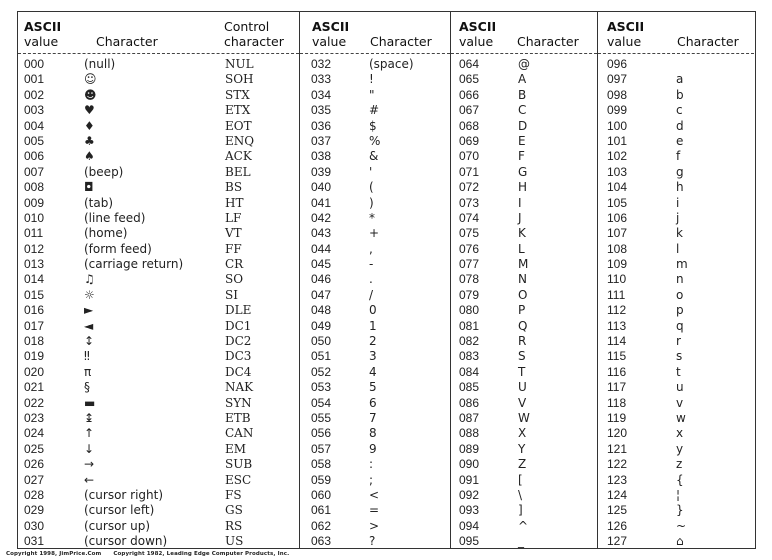  Describe the element at coordinates (371, 294) in the screenshot. I see `character: /` at that location.